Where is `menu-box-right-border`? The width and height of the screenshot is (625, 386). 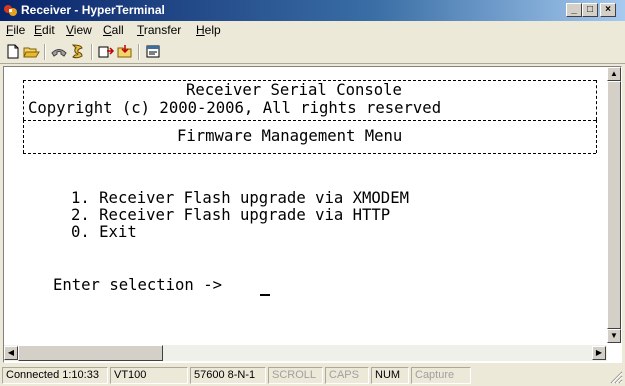
menu-box-right-border is located at coordinates (596, 136).